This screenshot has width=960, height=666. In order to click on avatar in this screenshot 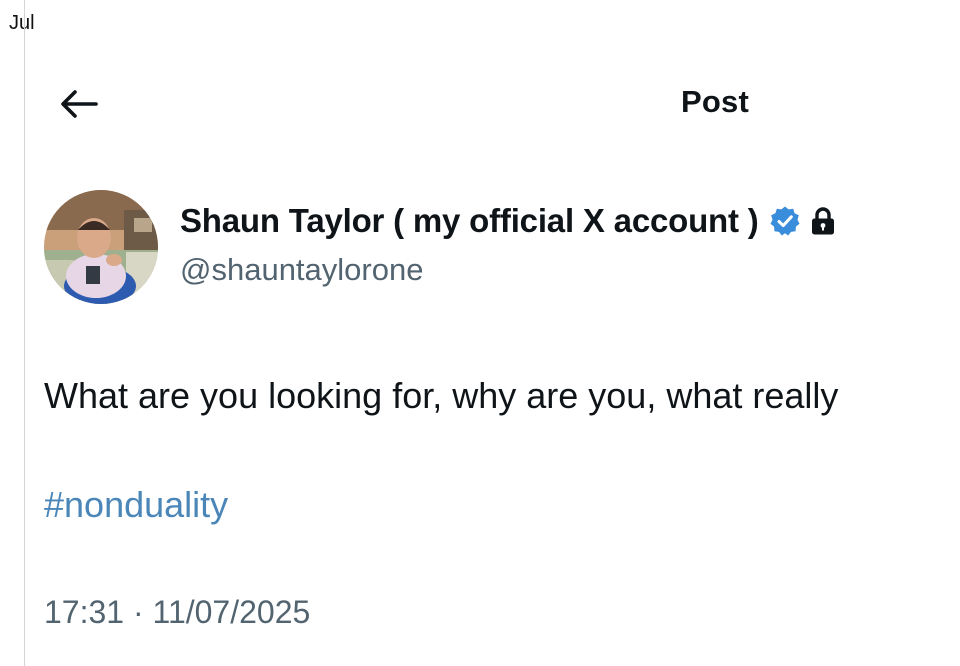, I will do `click(101, 247)`.